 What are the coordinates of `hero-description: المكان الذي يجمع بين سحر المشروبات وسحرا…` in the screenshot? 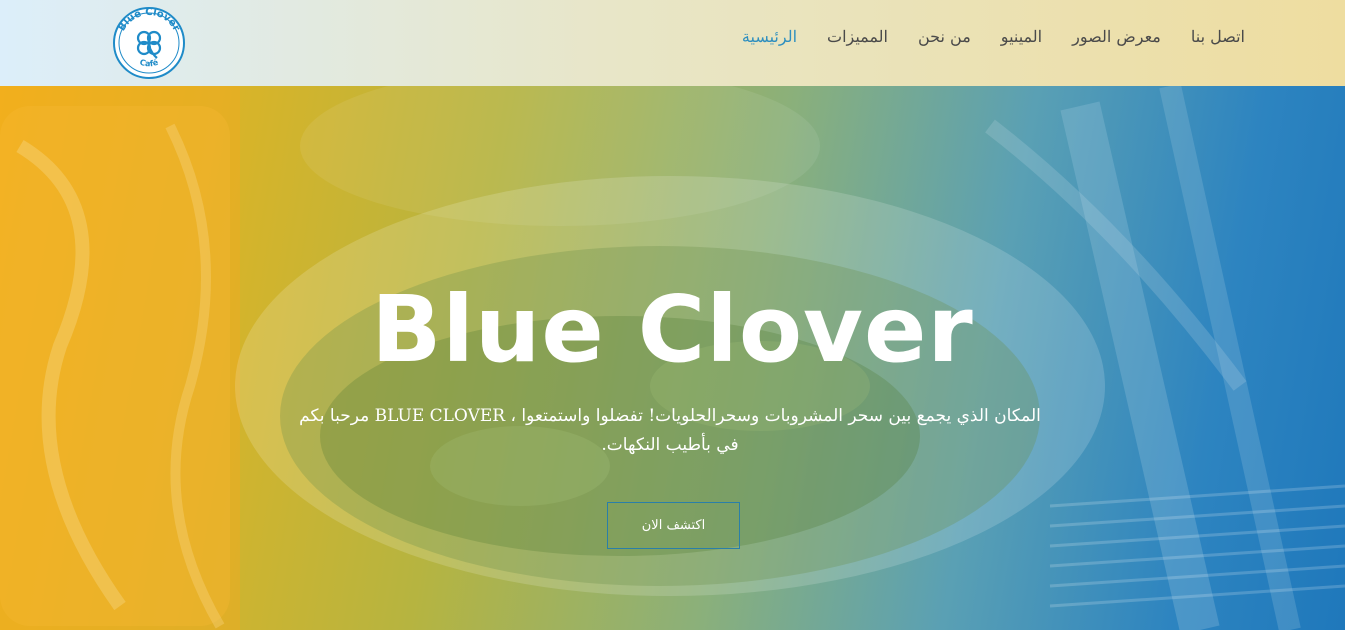 It's located at (670, 430).